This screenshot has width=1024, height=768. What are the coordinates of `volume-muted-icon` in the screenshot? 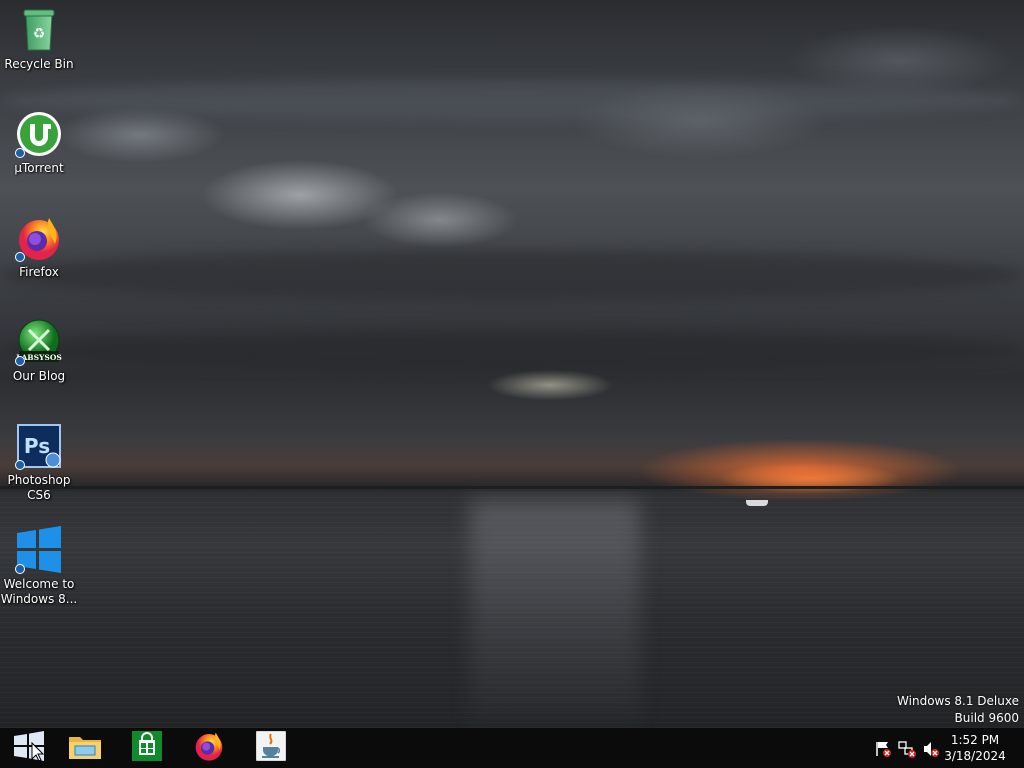 It's located at (931, 752).